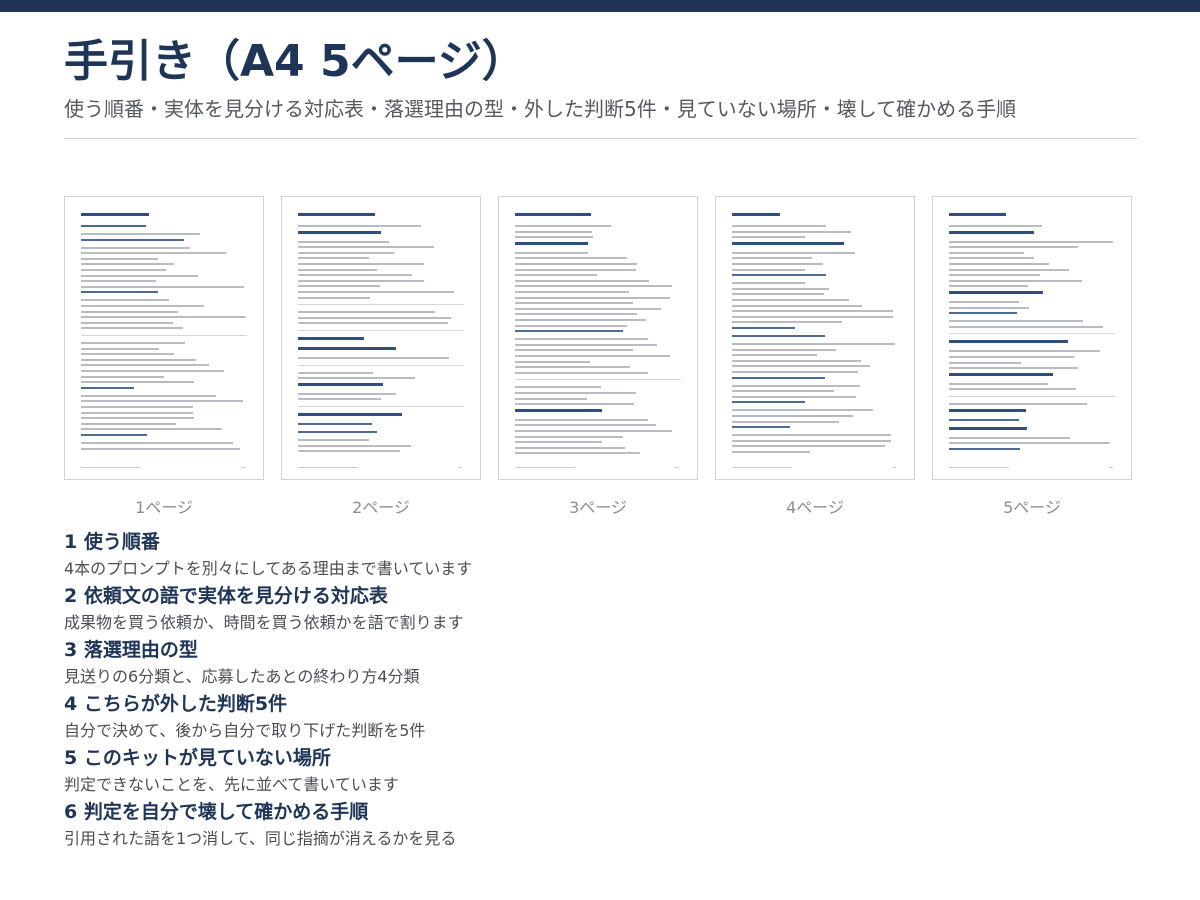 This screenshot has width=1200, height=900. I want to click on contents-heading: 6 判定を自分で壊して確かめる手順, so click(216, 812).